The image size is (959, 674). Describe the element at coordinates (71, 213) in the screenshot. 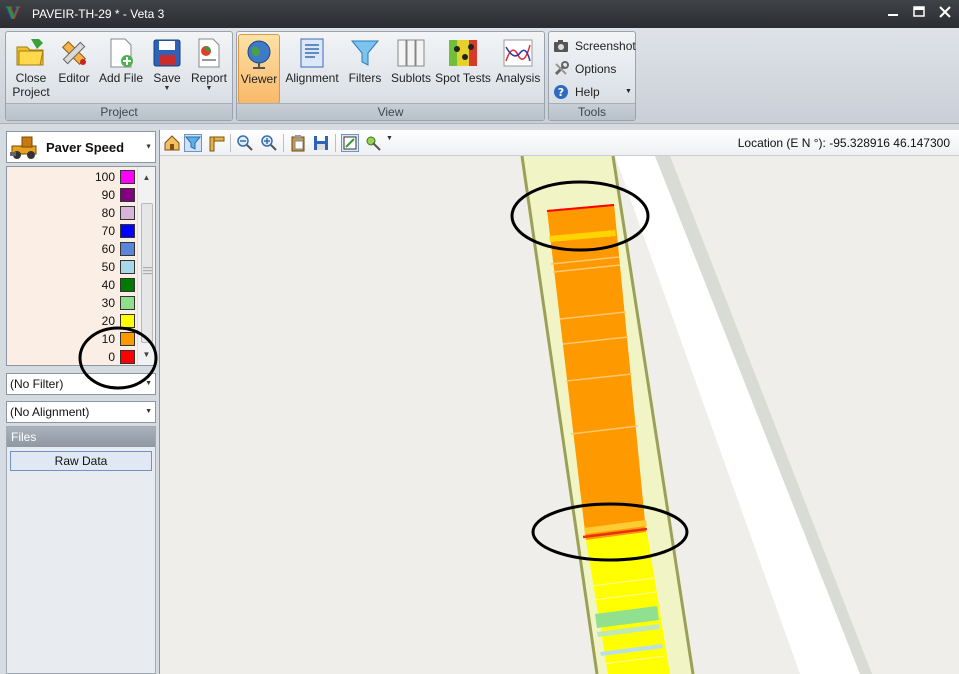

I see `legend-item: 80` at that location.